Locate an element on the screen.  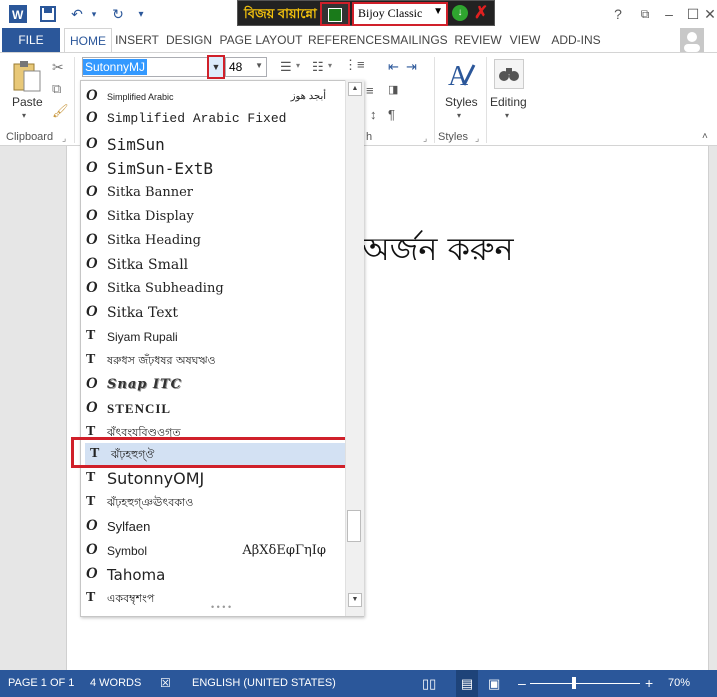
font-list-item: T ঝঁঢ়হহুগ্ঞঊৎবকাও is located at coordinates (213, 503).